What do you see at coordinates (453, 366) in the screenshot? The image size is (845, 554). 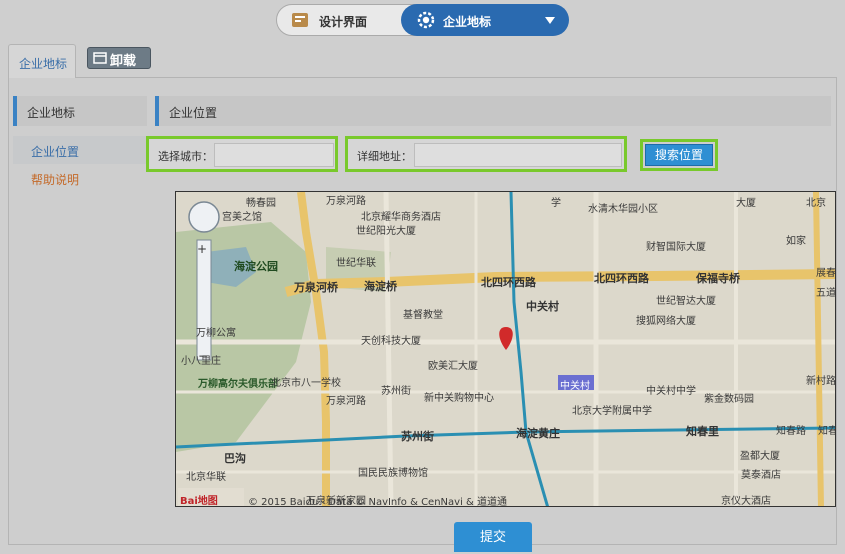 I see `map-label-poi: 欧美汇大厦` at bounding box center [453, 366].